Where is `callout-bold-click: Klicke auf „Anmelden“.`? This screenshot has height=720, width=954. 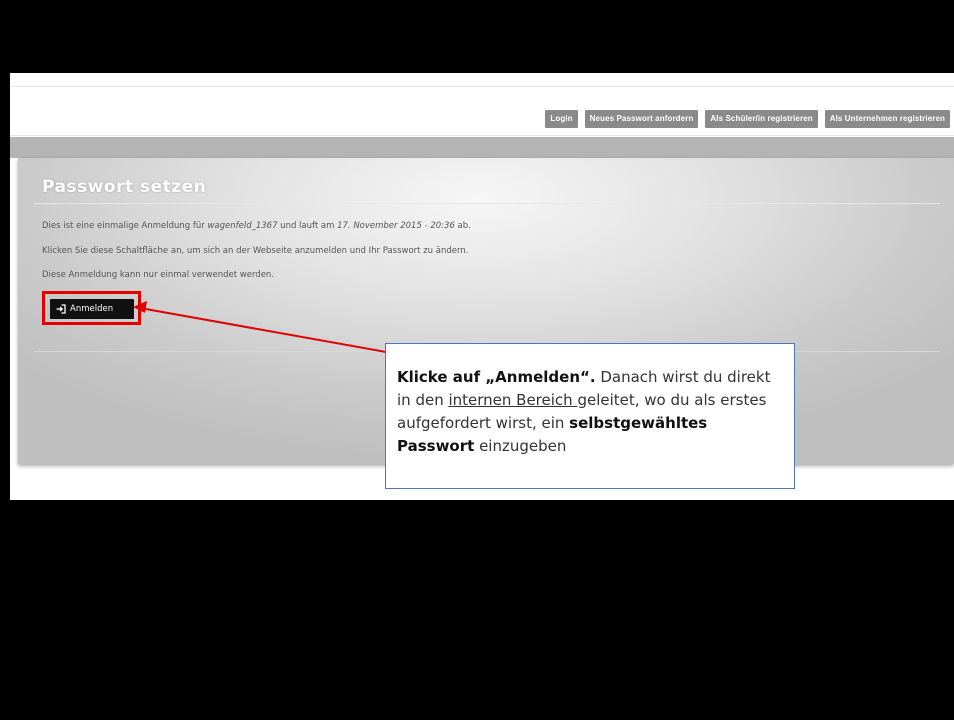 callout-bold-click: Klicke auf „Anmelden“. is located at coordinates (496, 377).